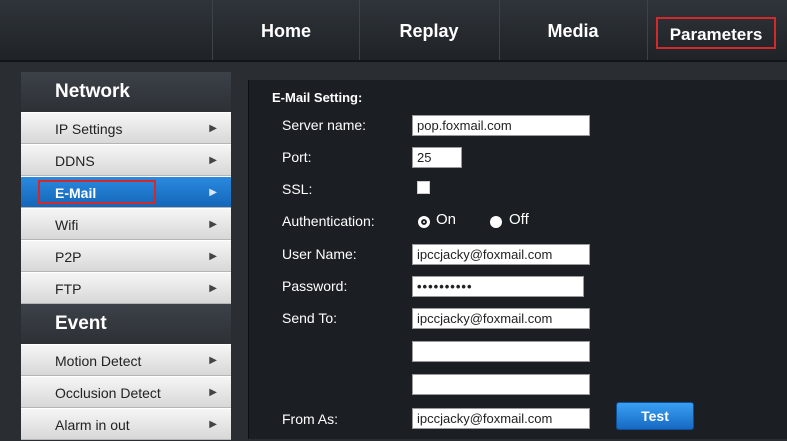 The width and height of the screenshot is (787, 441). I want to click on server-name-label: Server name:, so click(324, 125).